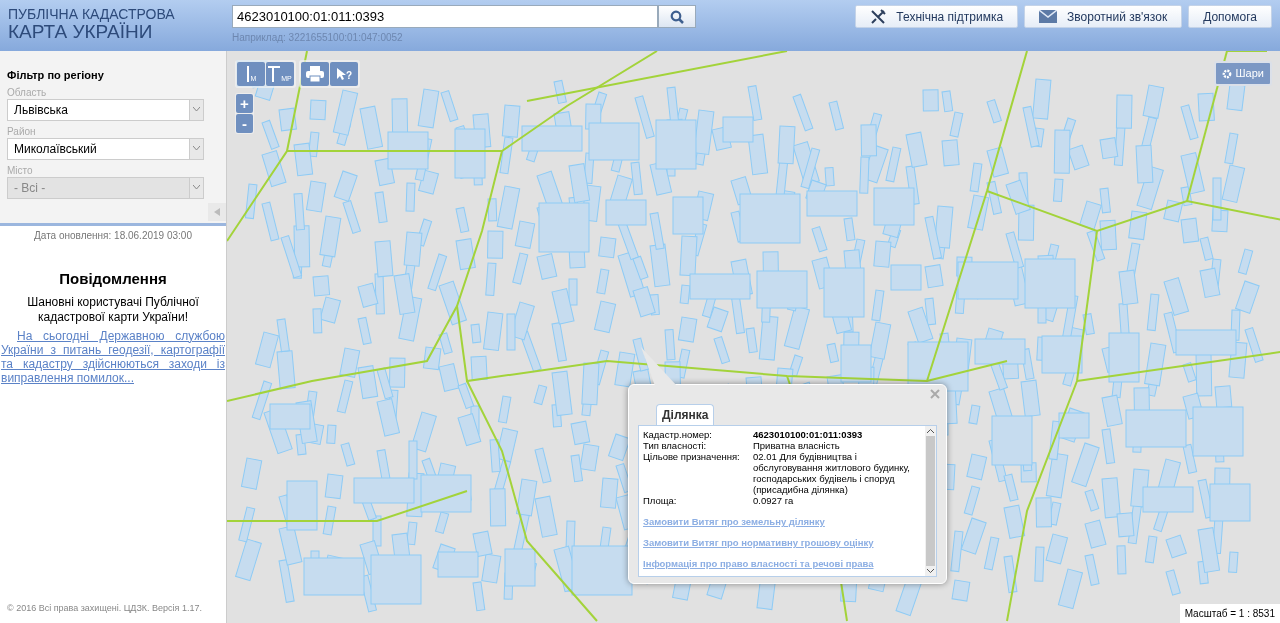 This screenshot has height=623, width=1280. I want to click on site-subtitle: ПУБЛІЧНА КАДАСТРОВА, so click(92, 14).